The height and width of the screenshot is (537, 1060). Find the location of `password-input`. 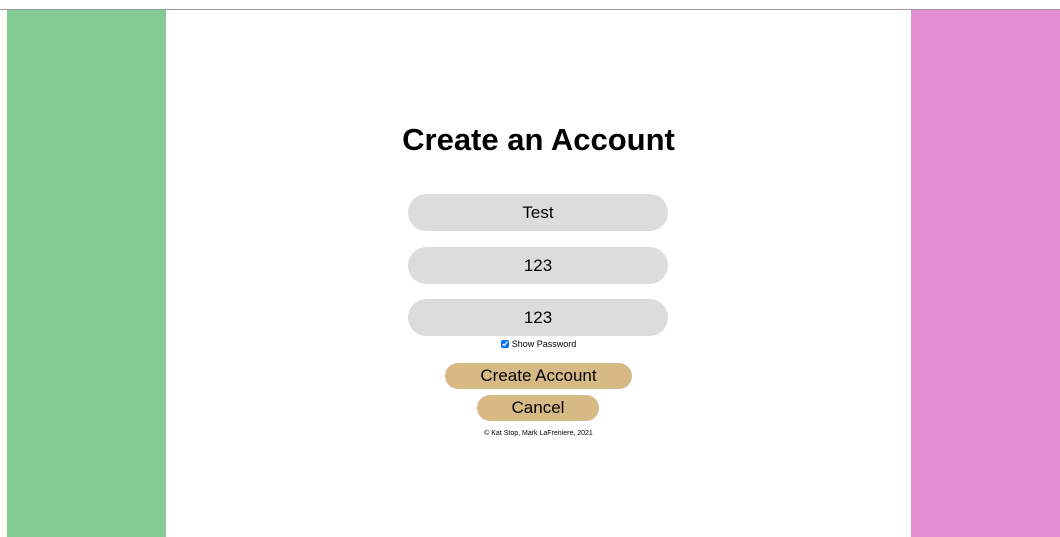

password-input is located at coordinates (538, 265).